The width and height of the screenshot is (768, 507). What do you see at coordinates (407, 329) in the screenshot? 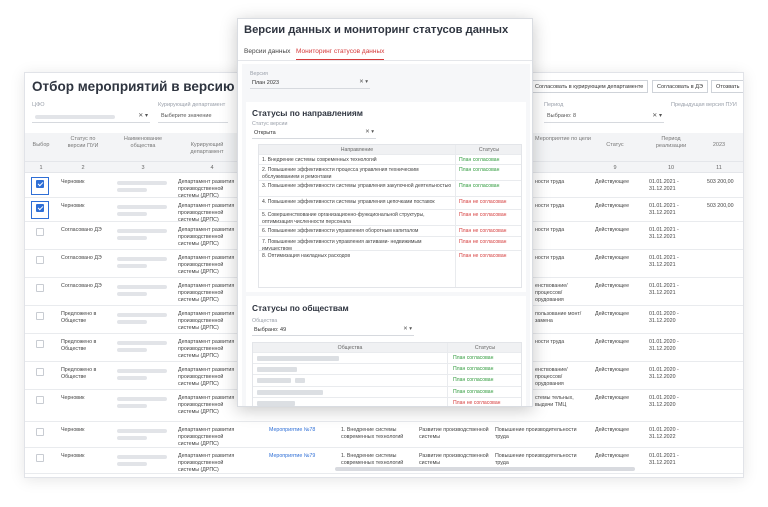
I see `companies-controls: ✕ ▾` at bounding box center [407, 329].